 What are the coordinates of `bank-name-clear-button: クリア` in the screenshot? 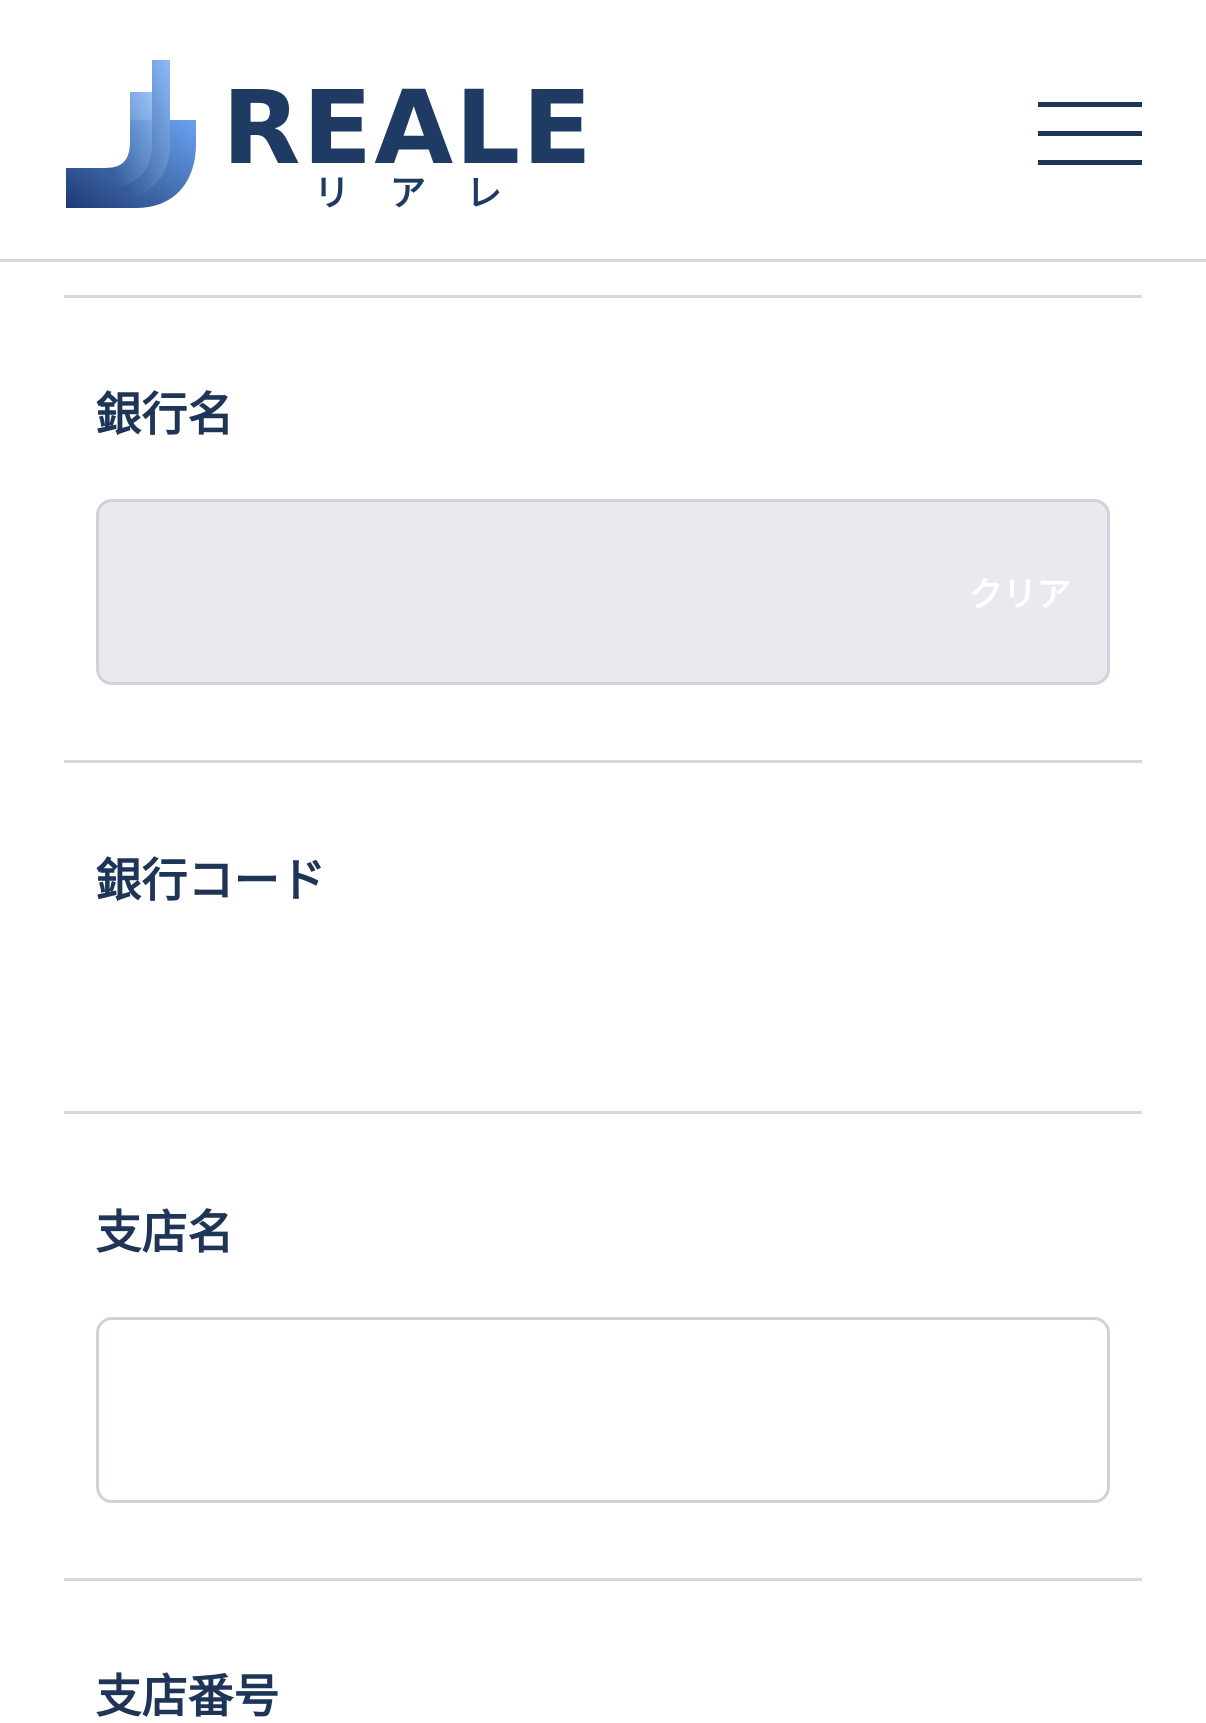 It's located at (1020, 595).